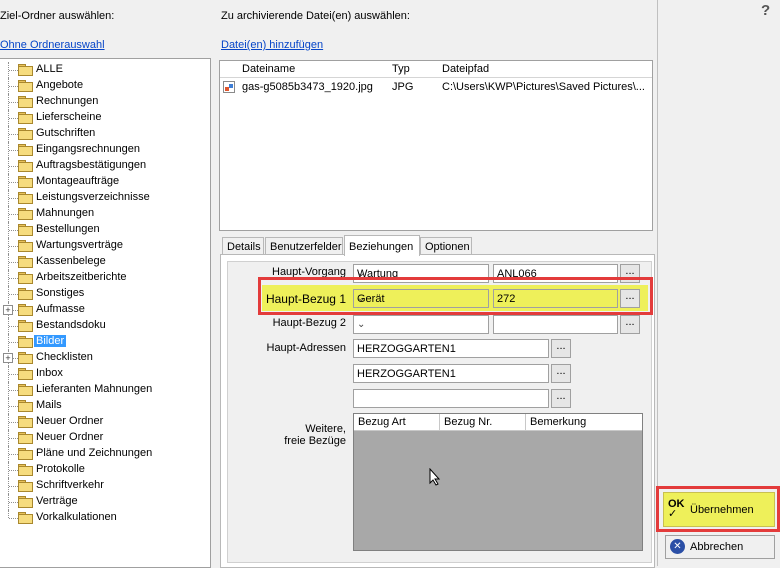 The image size is (780, 568). I want to click on tree-item: Montageaufträge, so click(104, 182).